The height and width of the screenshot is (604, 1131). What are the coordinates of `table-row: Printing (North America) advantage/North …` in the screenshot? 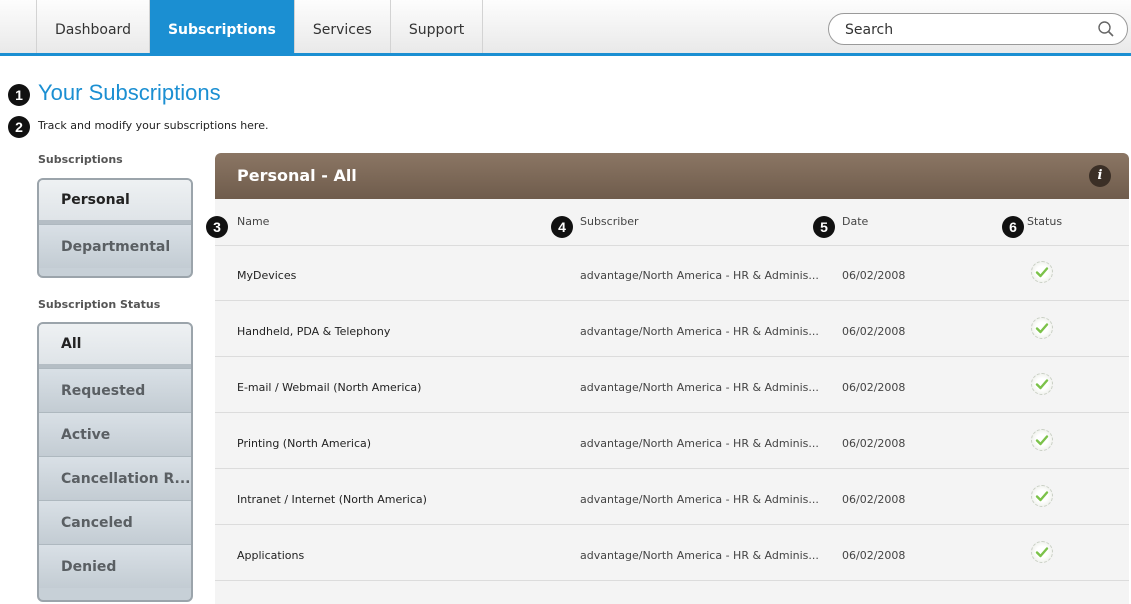 It's located at (672, 441).